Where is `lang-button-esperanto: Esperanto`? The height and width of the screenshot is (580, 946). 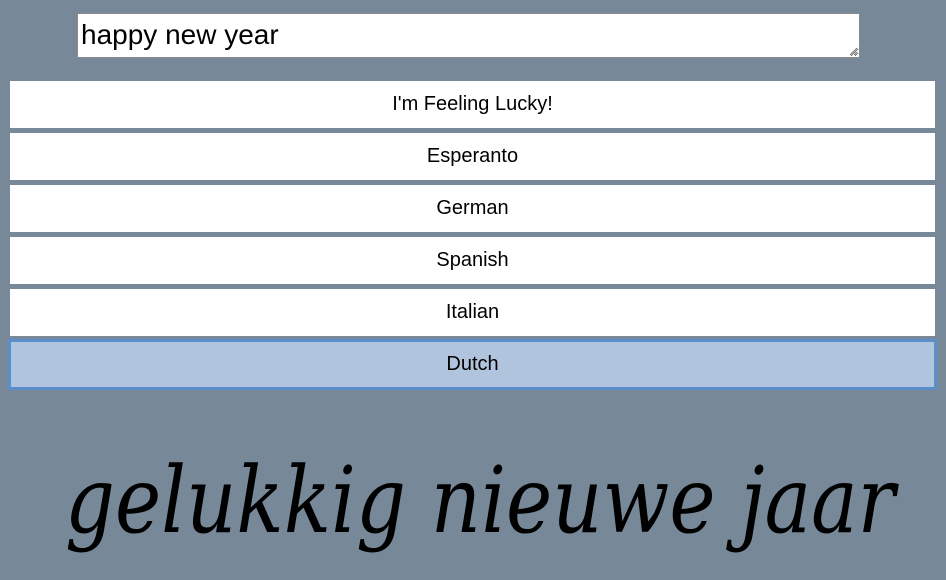
lang-button-esperanto: Esperanto is located at coordinates (472, 156).